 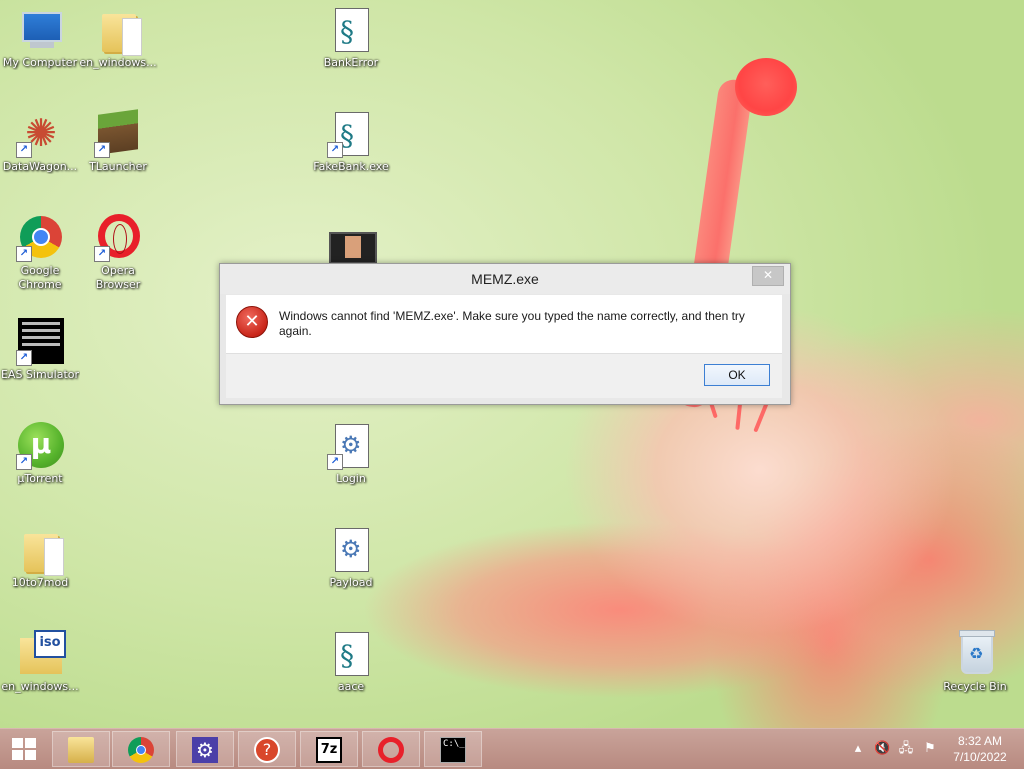 I want to click on script-file-icon: § ↗, so click(x=351, y=134).